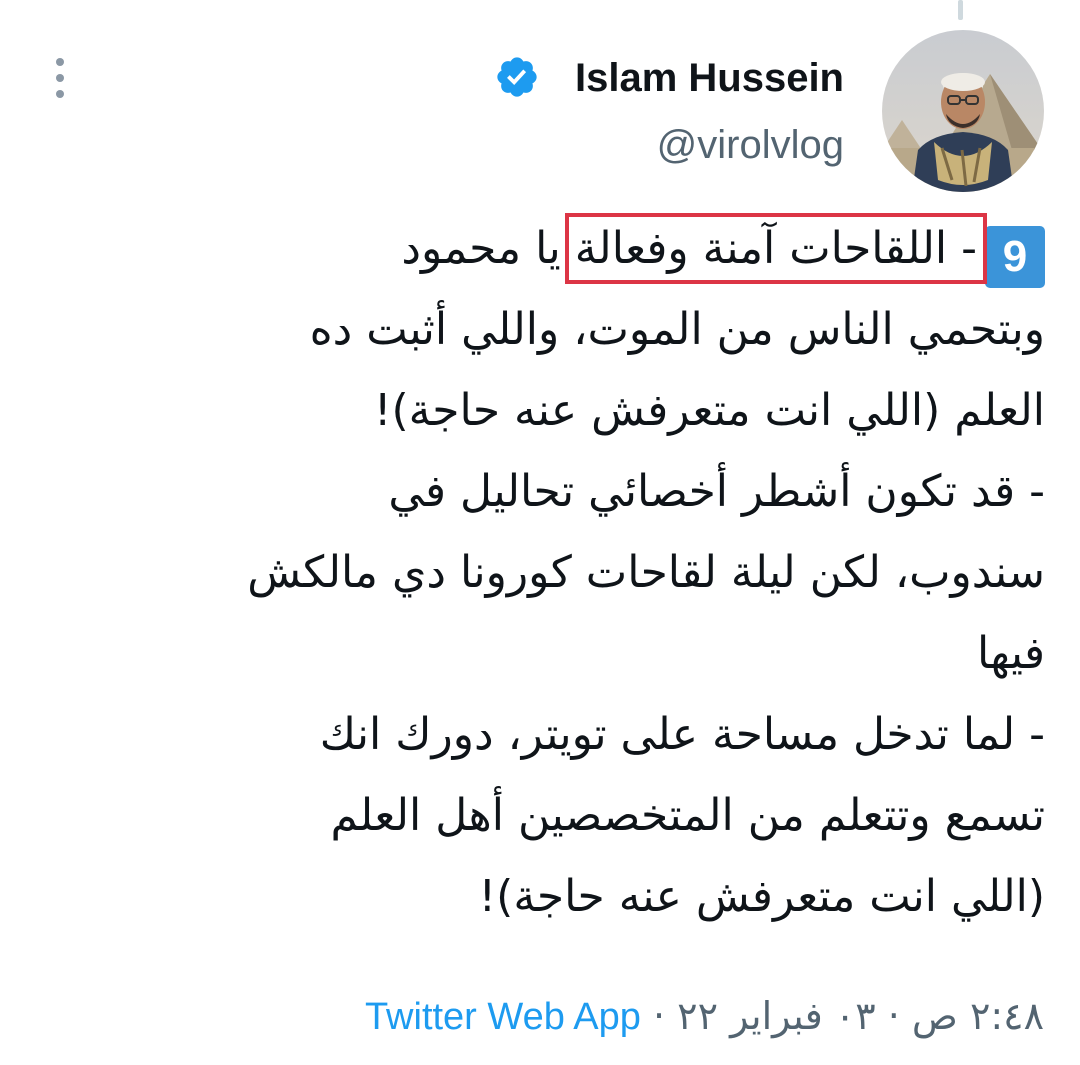 This screenshot has height=1065, width=1080. I want to click on author-display-name: Islam Hussein, so click(709, 78).